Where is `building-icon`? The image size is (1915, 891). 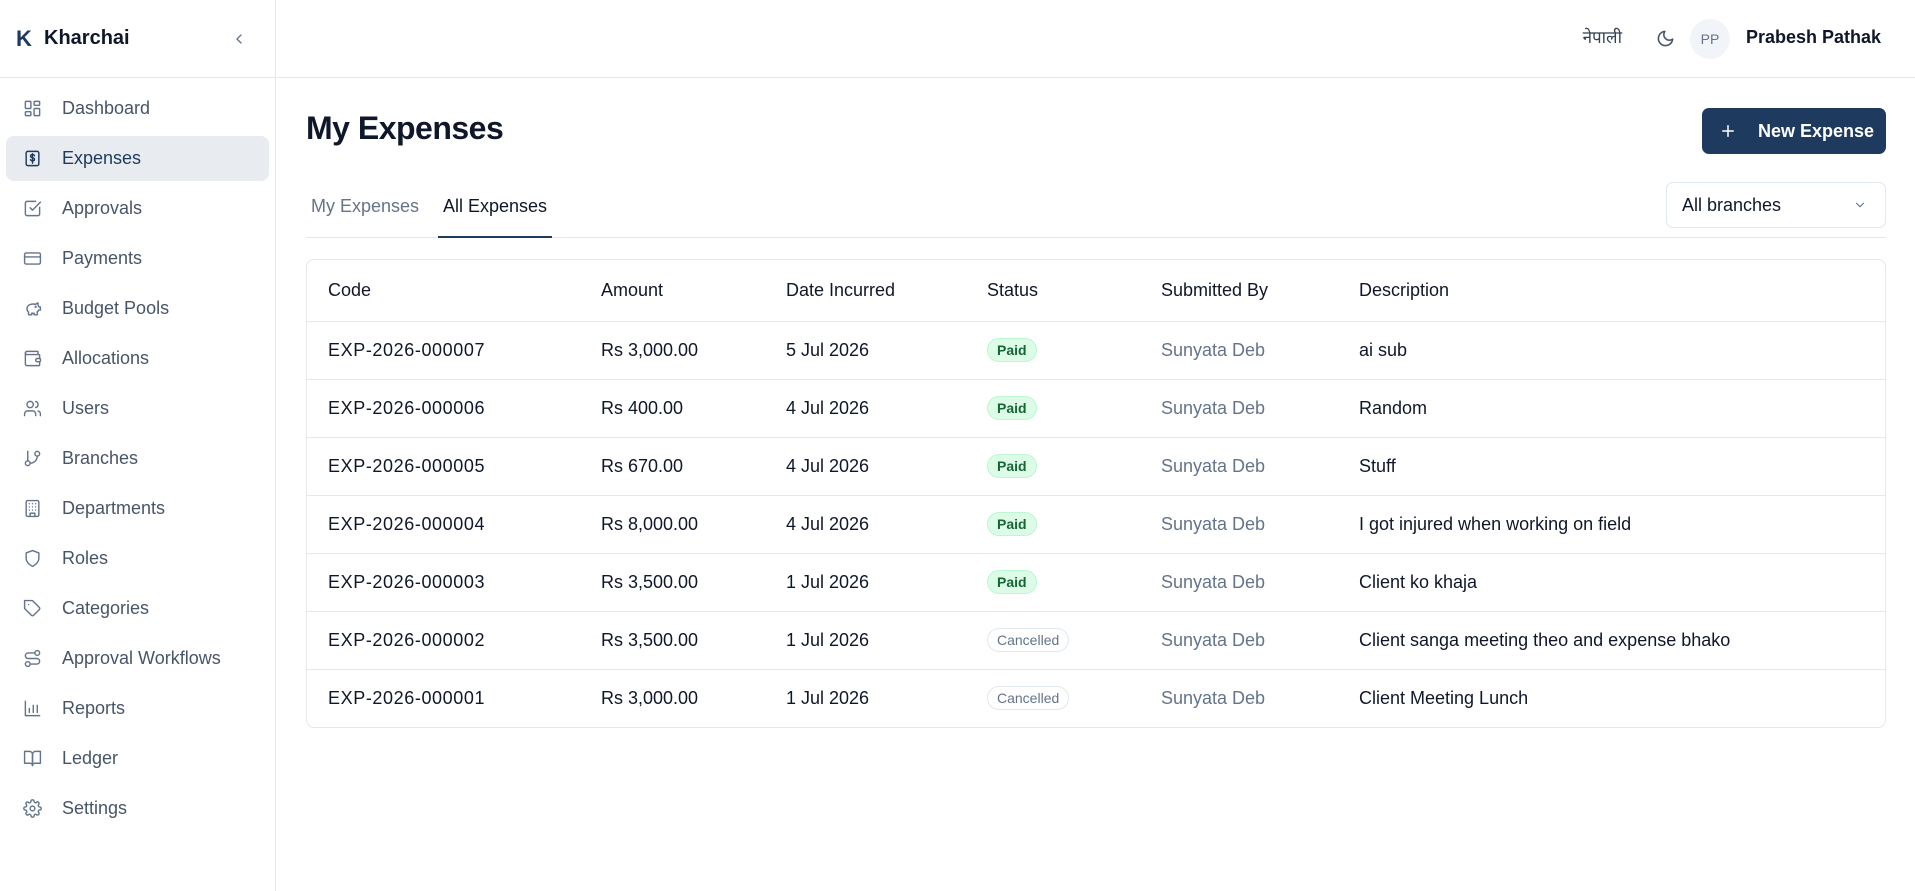 building-icon is located at coordinates (32, 509).